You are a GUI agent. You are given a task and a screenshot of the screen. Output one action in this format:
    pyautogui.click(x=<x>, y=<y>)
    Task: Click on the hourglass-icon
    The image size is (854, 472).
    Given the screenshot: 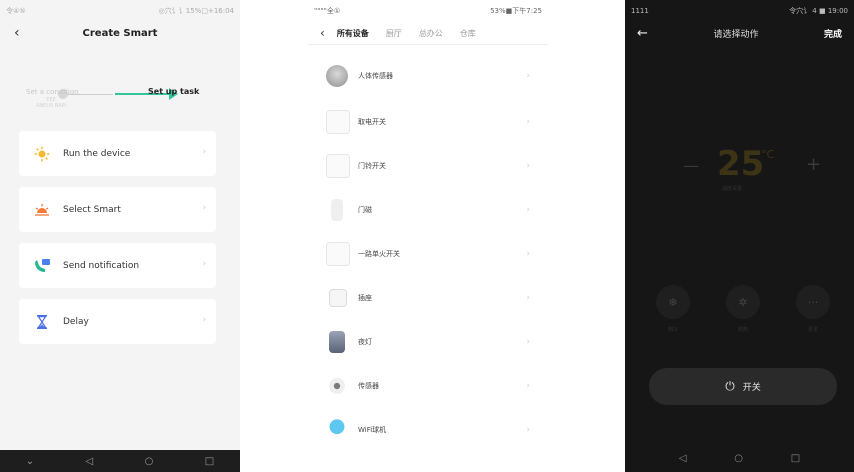 What is the action you would take?
    pyautogui.click(x=42, y=322)
    